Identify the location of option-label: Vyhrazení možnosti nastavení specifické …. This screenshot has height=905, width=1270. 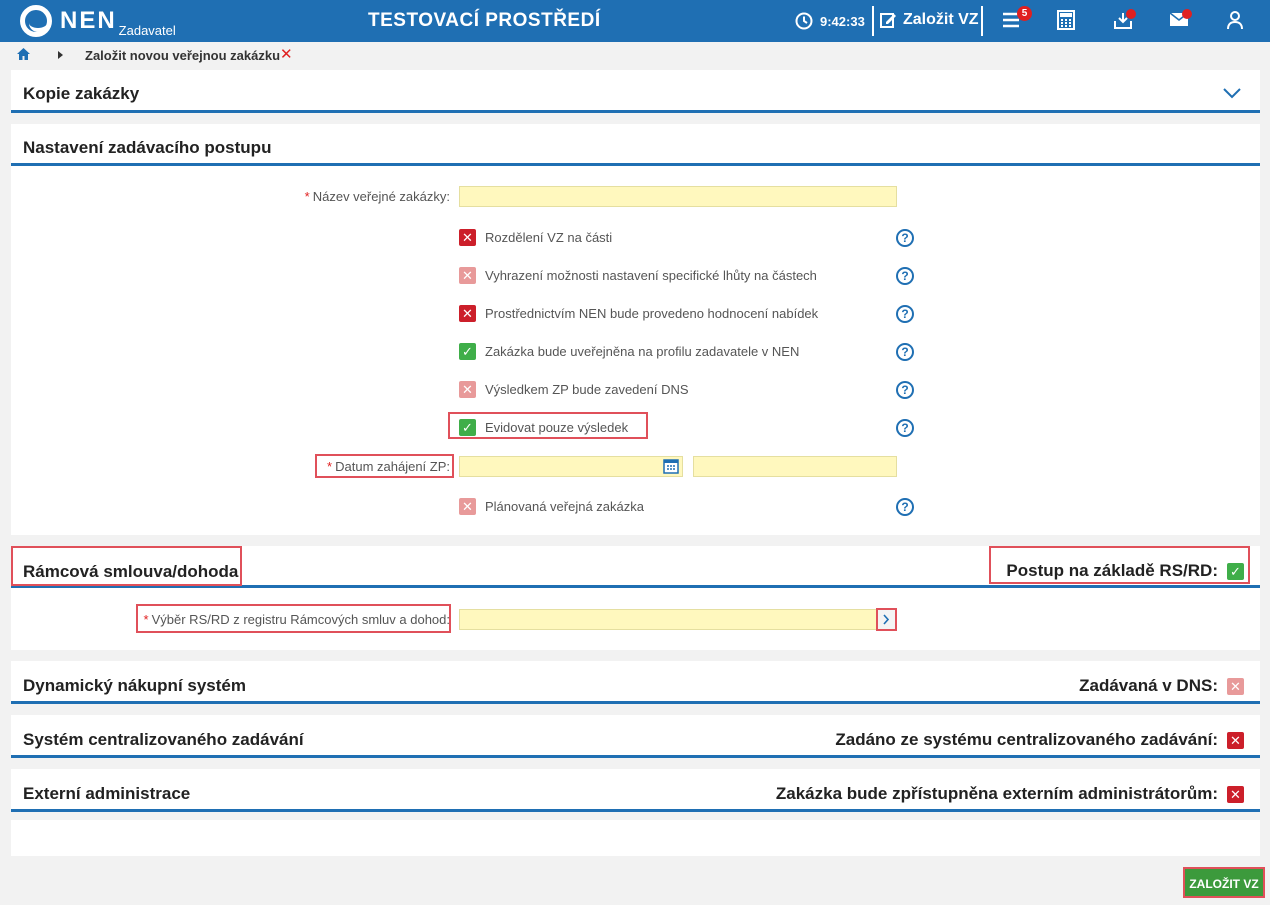
(651, 275).